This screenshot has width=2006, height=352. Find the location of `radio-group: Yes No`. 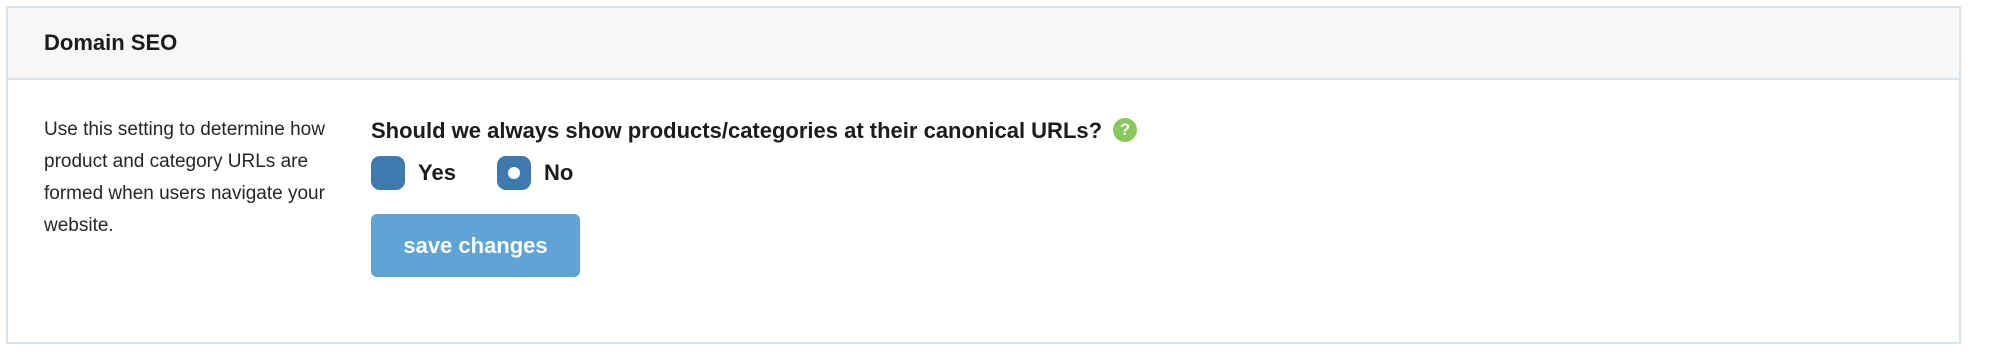

radio-group: Yes No is located at coordinates (754, 173).